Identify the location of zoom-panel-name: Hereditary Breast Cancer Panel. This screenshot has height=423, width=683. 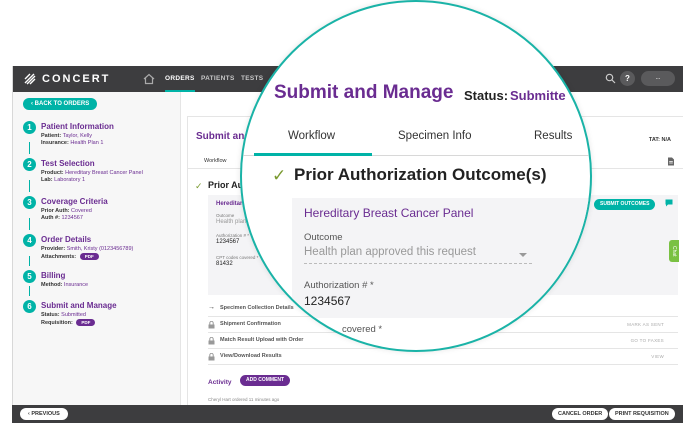
(389, 213).